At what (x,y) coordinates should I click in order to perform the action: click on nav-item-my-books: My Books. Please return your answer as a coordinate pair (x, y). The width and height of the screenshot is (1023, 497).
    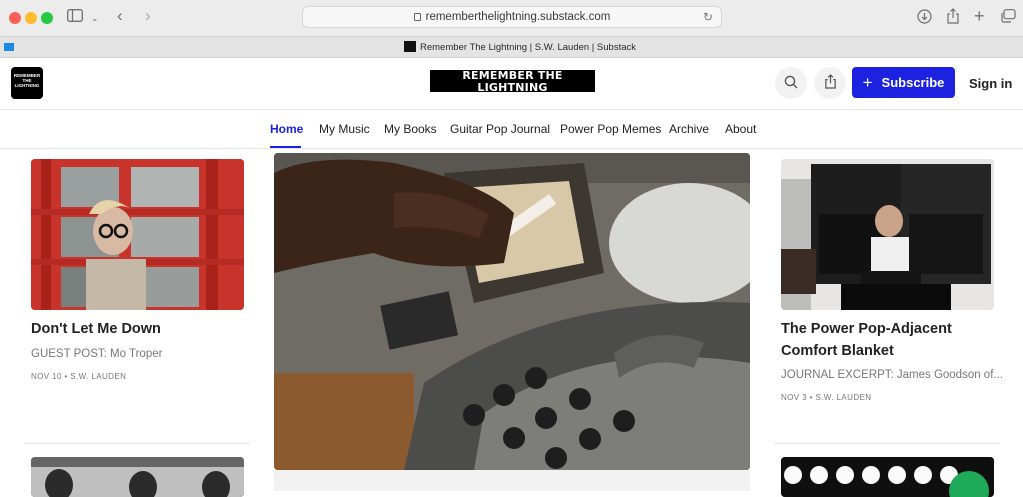
    Looking at the image, I should click on (410, 129).